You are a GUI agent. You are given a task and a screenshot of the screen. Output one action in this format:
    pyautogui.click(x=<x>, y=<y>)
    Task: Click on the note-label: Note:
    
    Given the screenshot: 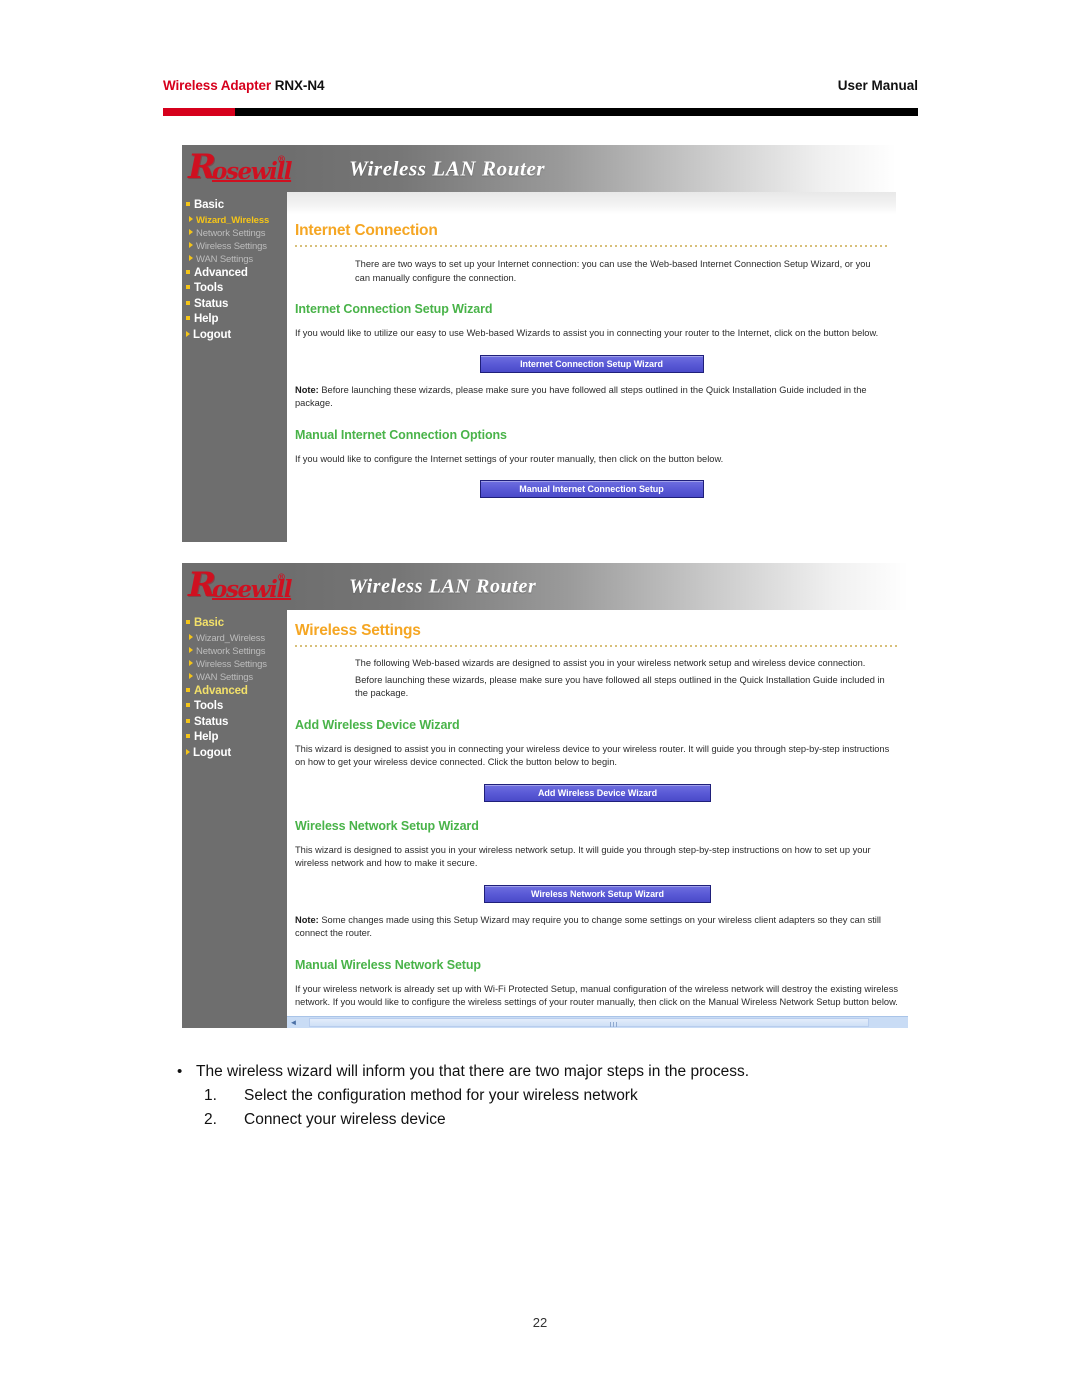 What is the action you would take?
    pyautogui.click(x=307, y=389)
    